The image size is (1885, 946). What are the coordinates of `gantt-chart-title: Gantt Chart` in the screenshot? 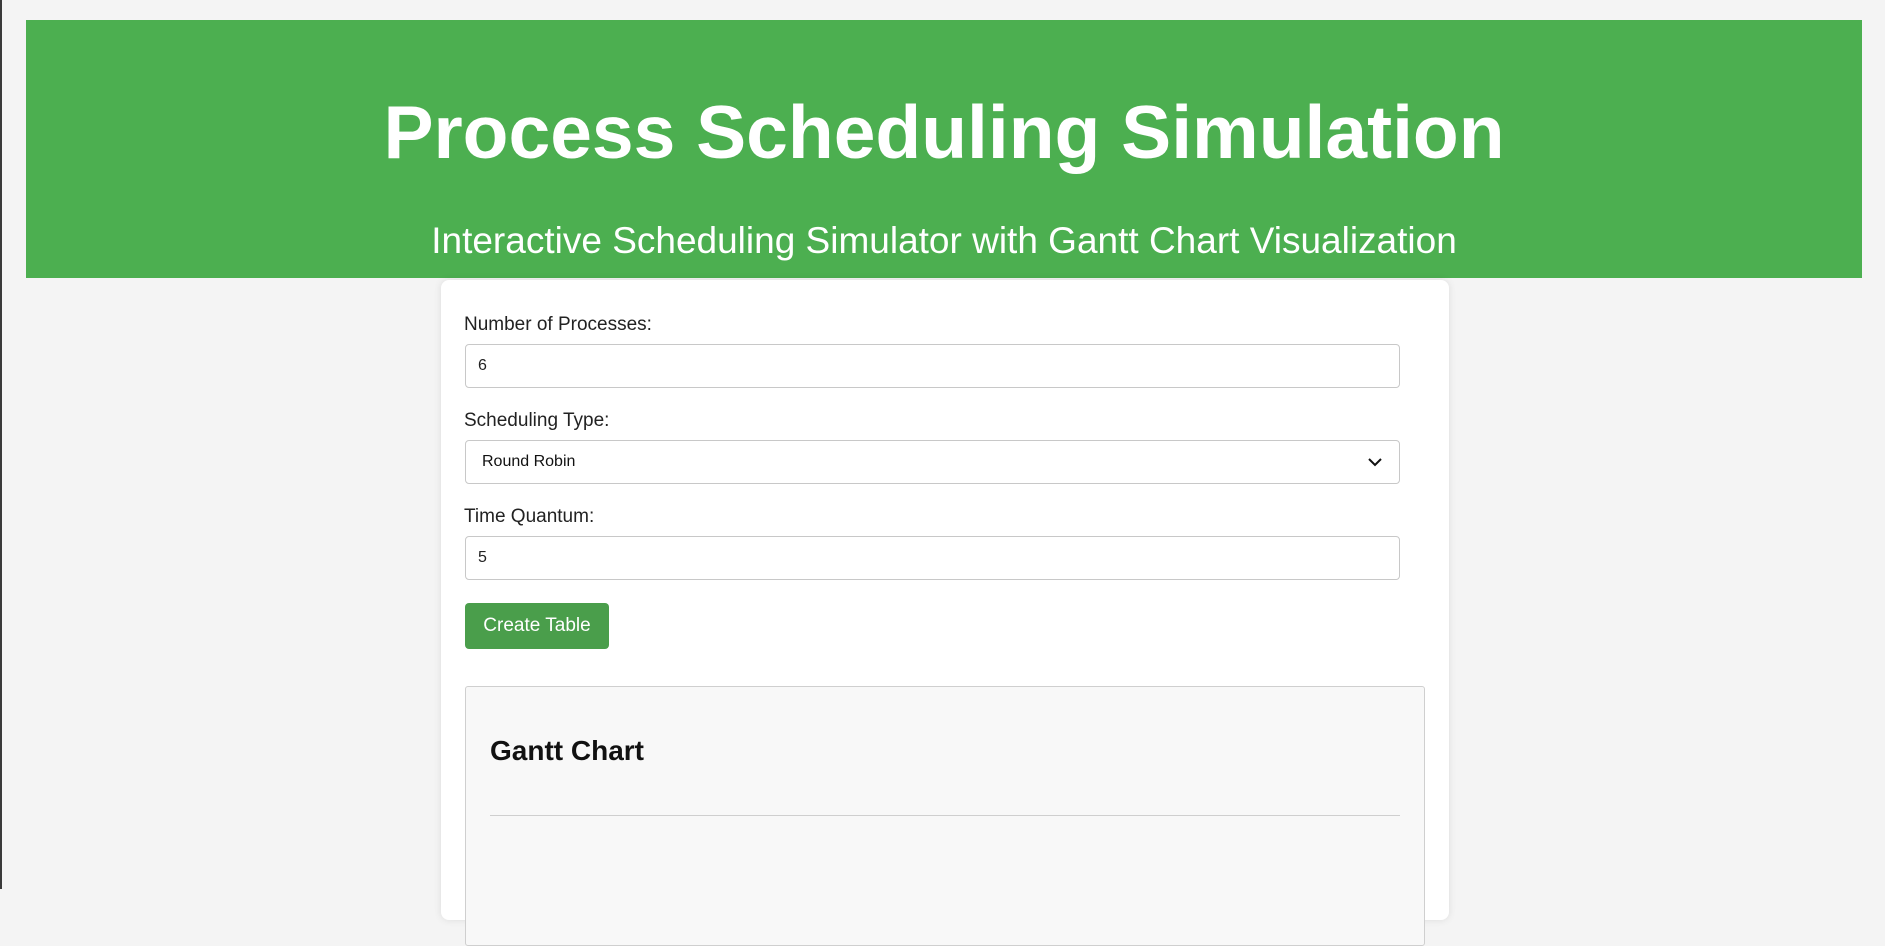 It's located at (567, 750).